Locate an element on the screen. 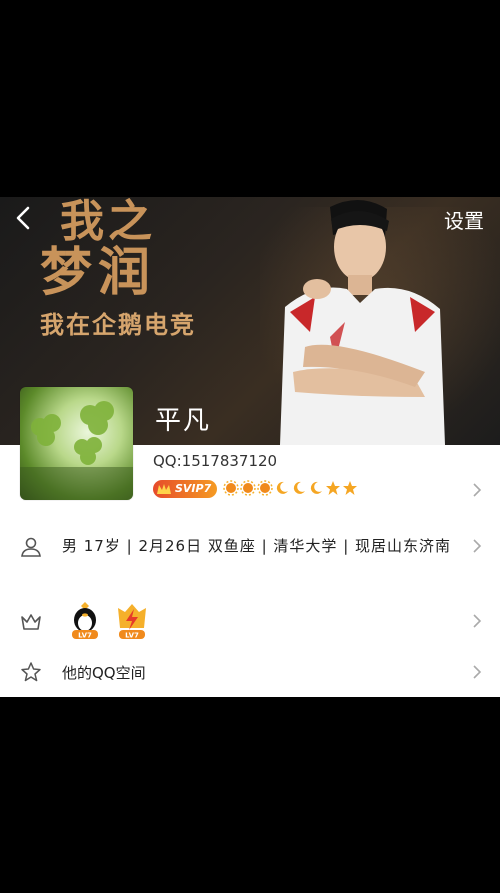  star-icon is located at coordinates (31, 672).